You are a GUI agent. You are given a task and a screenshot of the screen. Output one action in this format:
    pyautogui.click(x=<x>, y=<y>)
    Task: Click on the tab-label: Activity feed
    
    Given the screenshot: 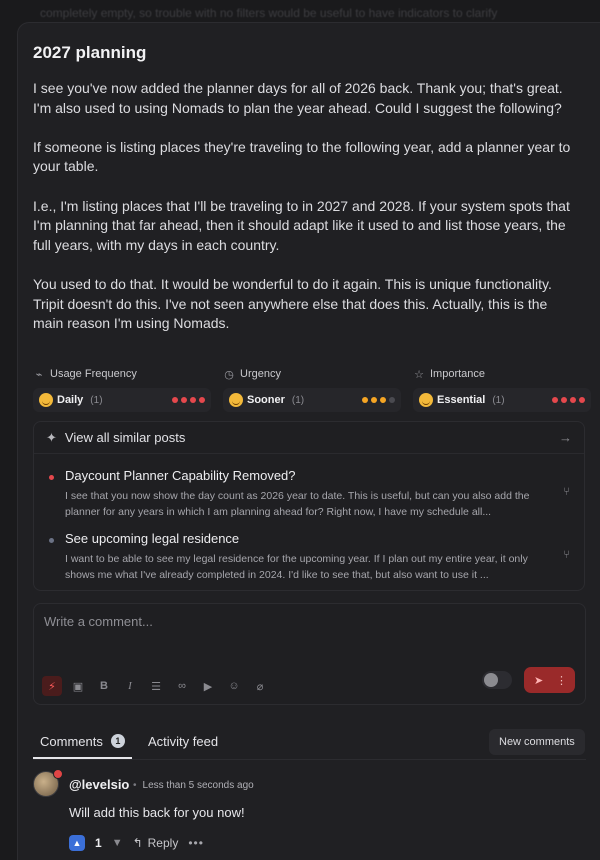 What is the action you would take?
    pyautogui.click(x=183, y=741)
    